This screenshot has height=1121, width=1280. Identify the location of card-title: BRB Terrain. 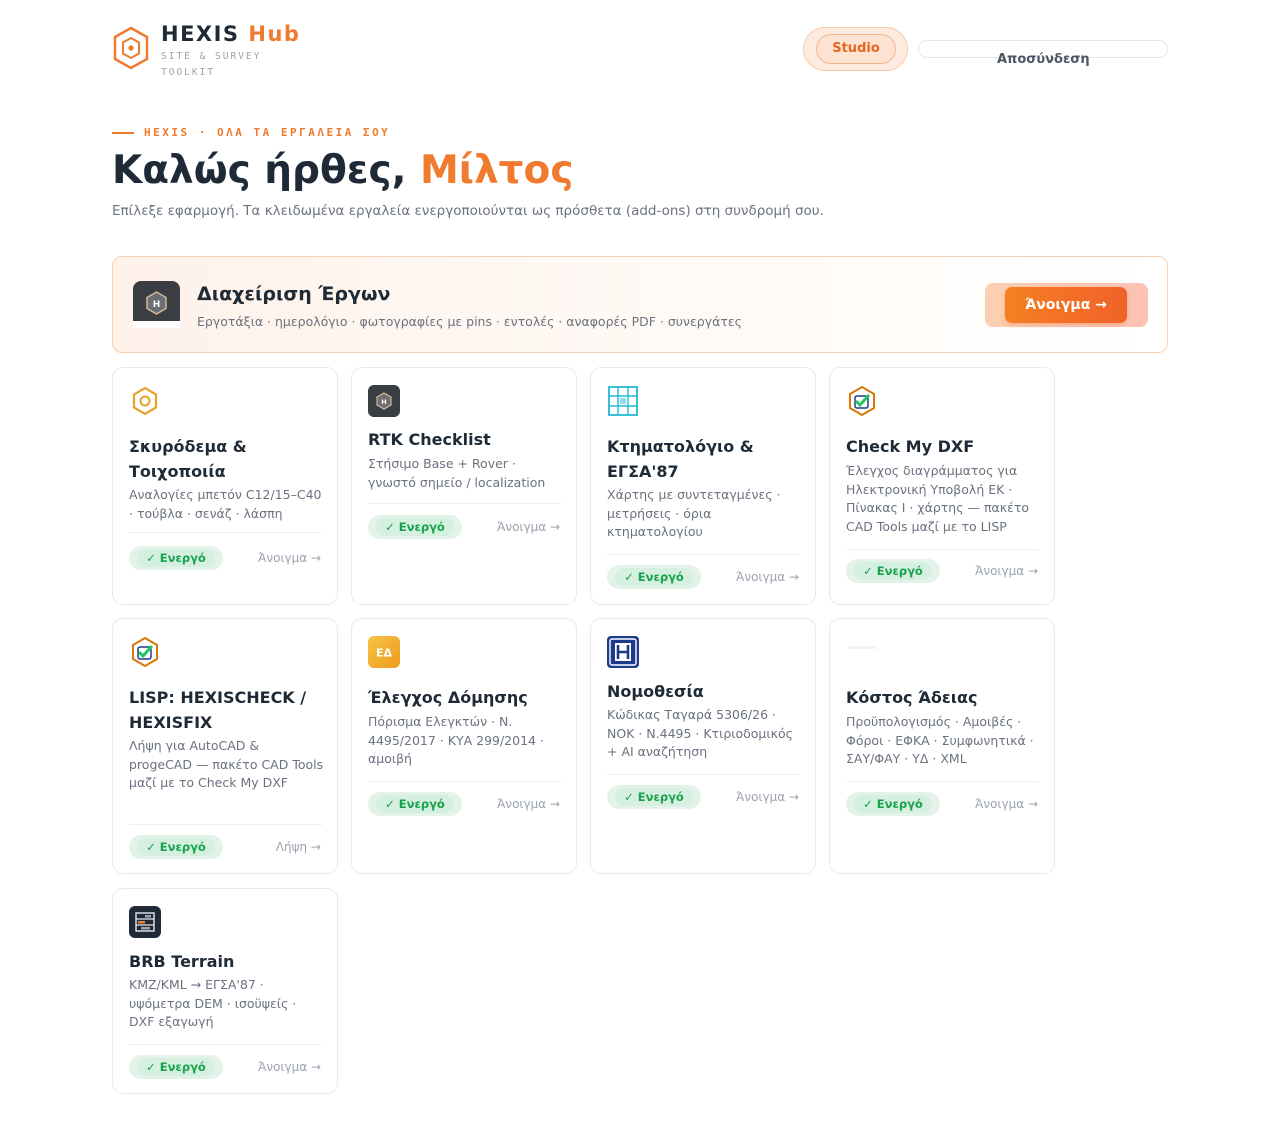
(182, 961).